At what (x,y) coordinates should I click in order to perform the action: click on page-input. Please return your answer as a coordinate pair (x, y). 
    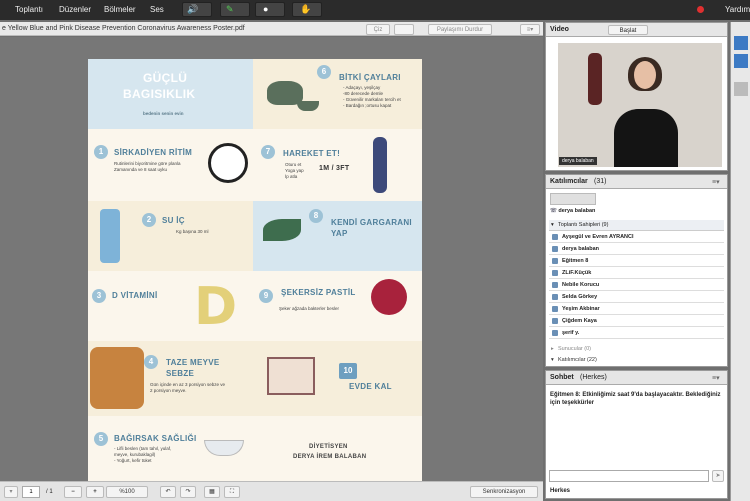
    Looking at the image, I should click on (31, 492).